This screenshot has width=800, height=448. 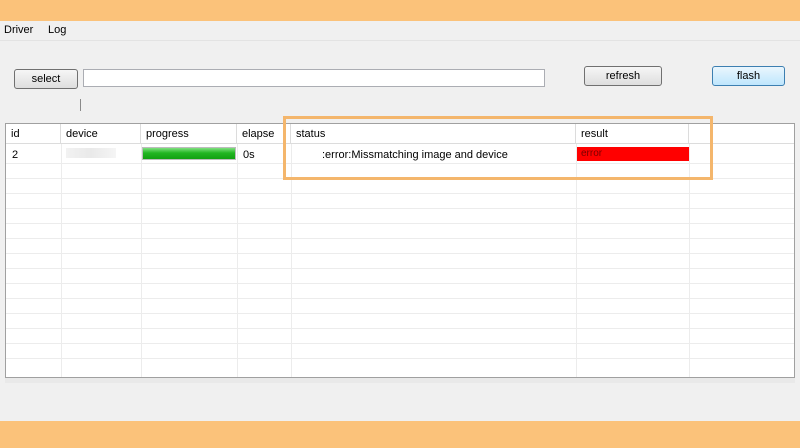 What do you see at coordinates (249, 155) in the screenshot?
I see `cell-elapse: 0s` at bounding box center [249, 155].